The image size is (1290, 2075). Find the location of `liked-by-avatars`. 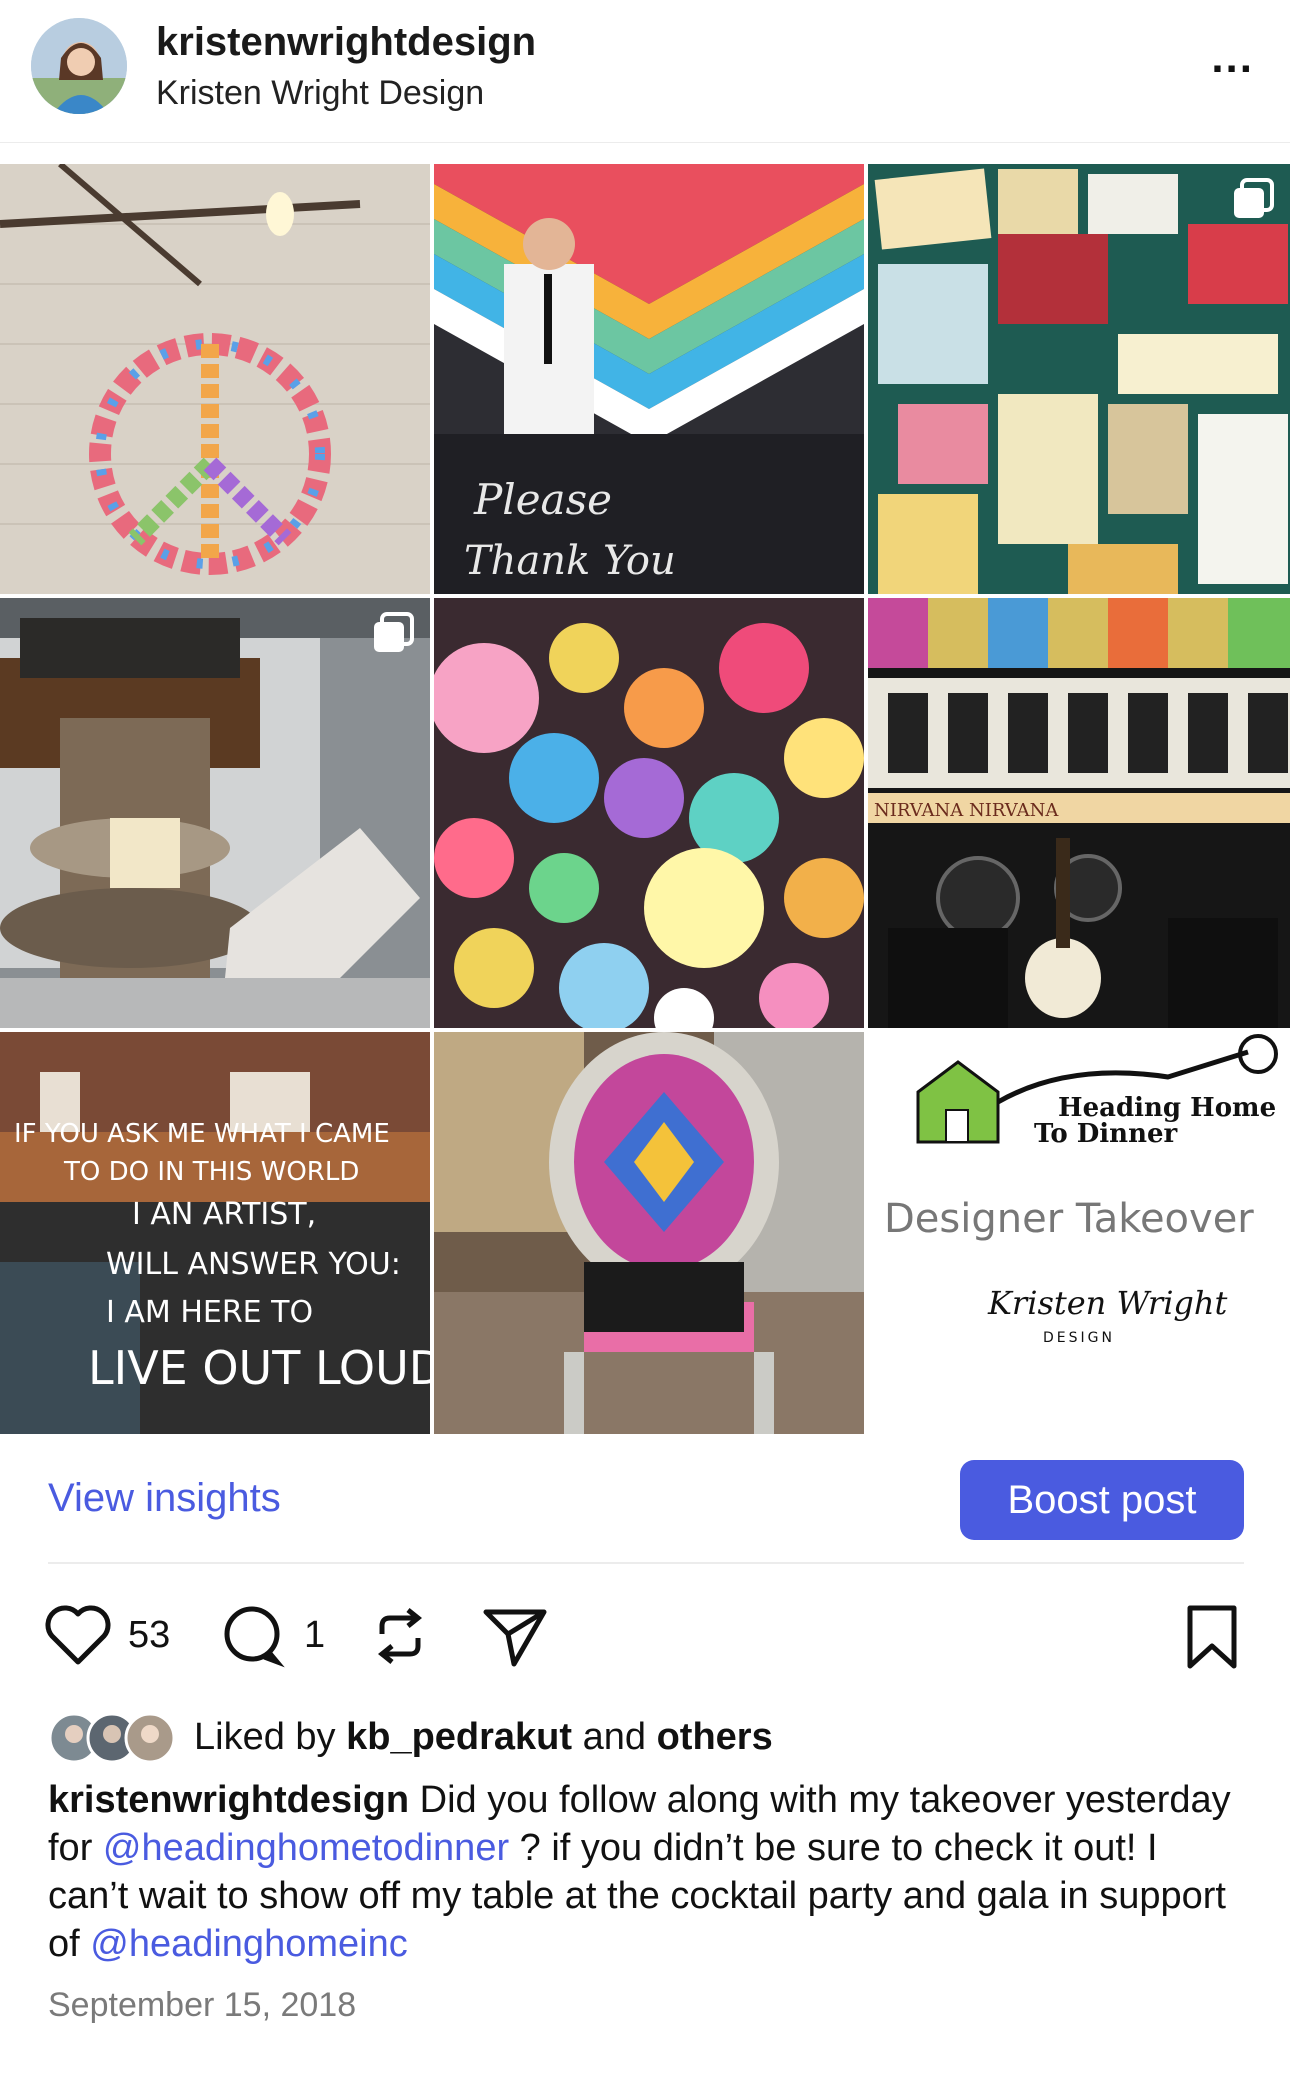

liked-by-avatars is located at coordinates (118, 1738).